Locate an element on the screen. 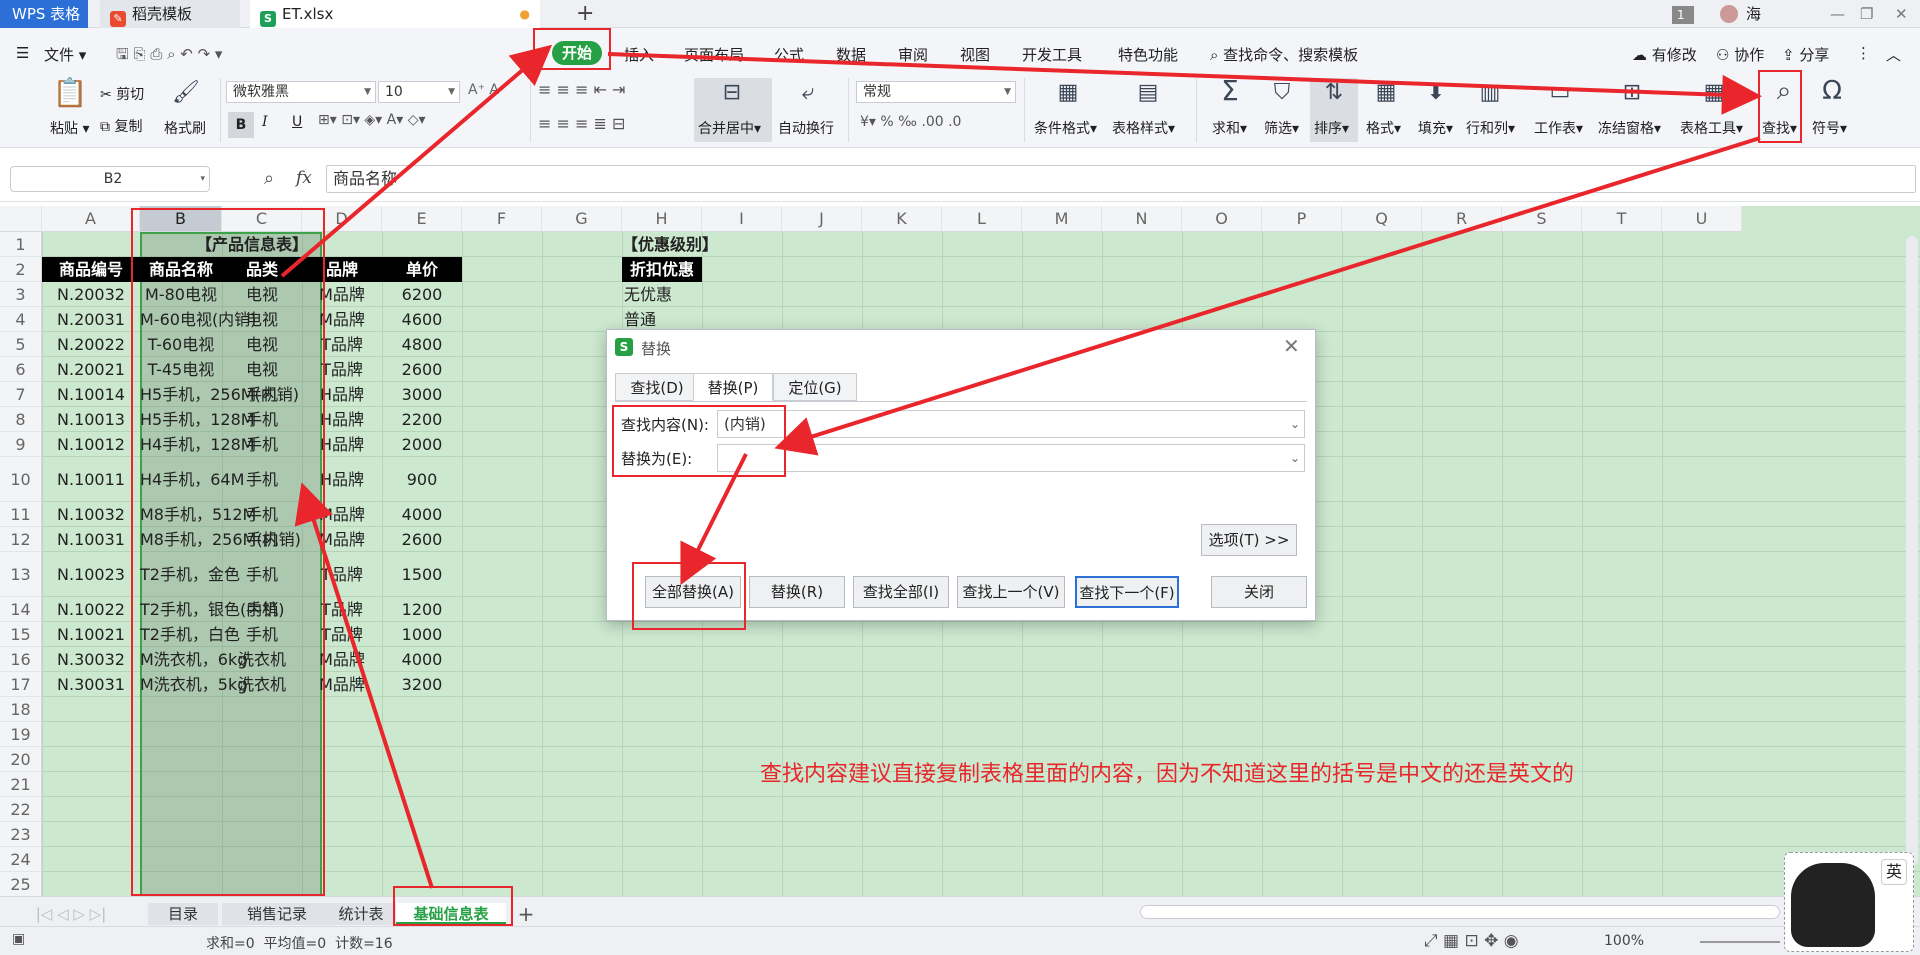 Image resolution: width=1920 pixels, height=955 pixels. row-header-21: 21 is located at coordinates (21, 784).